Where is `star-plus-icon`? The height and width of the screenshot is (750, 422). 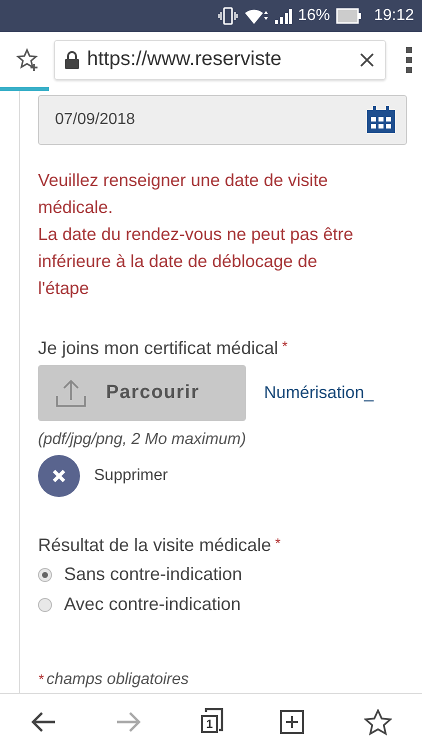 star-plus-icon is located at coordinates (28, 60).